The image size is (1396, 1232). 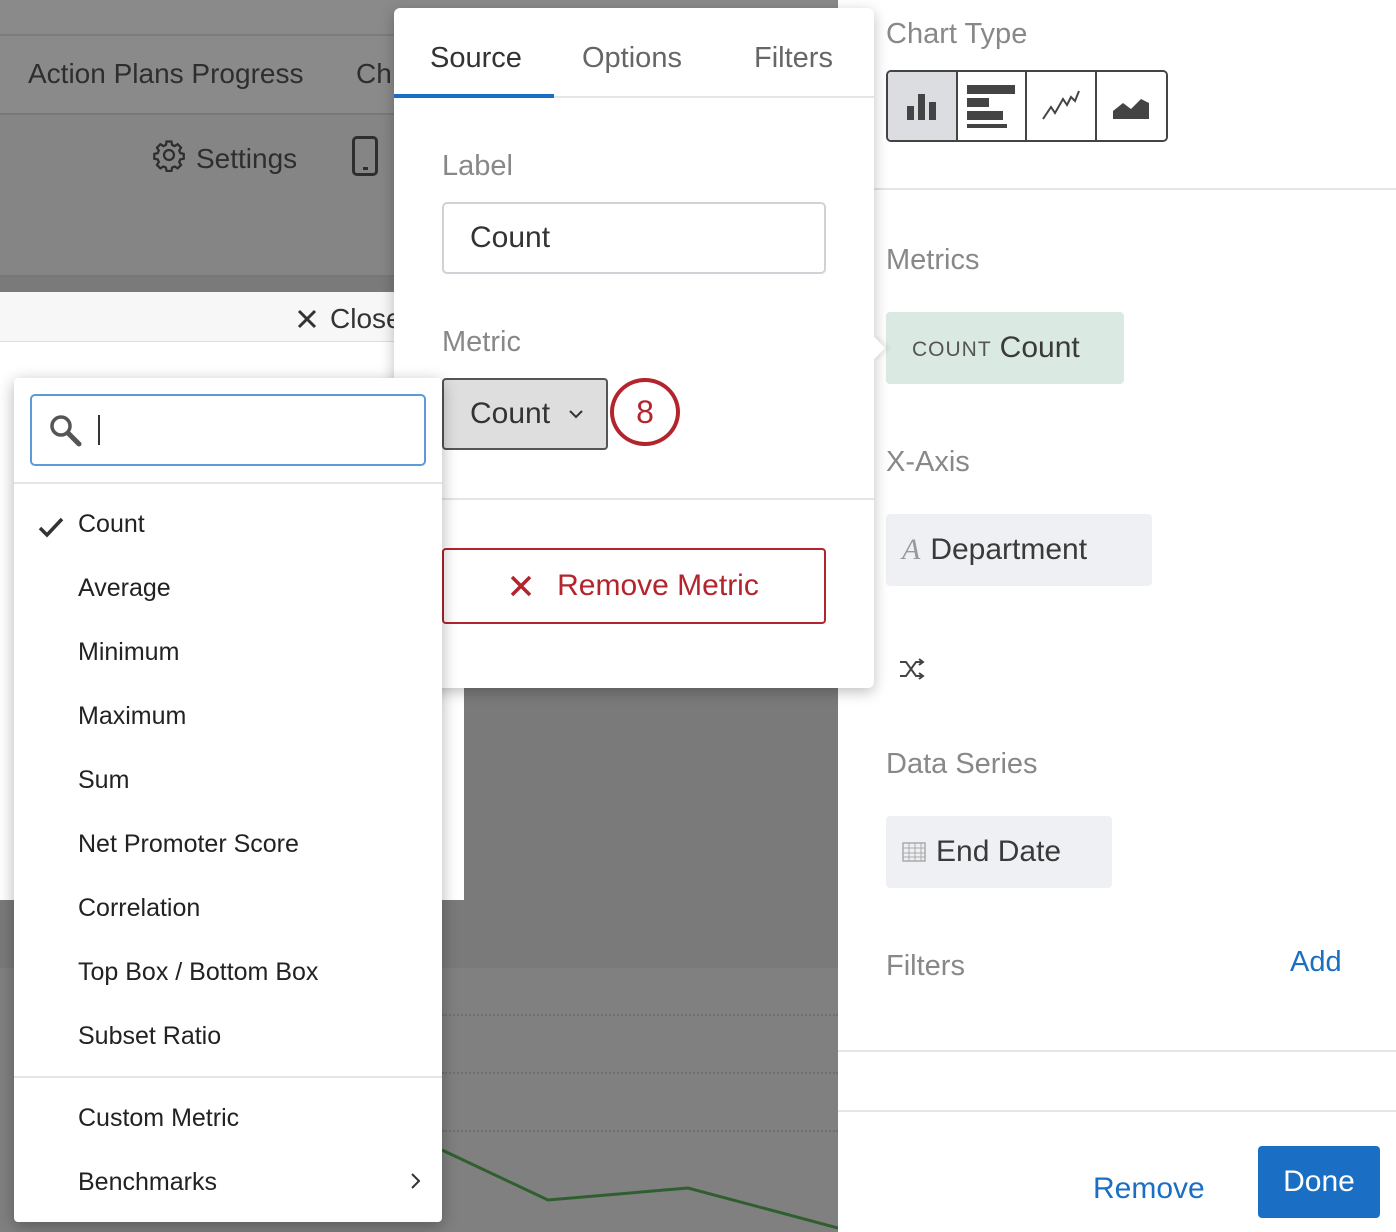 What do you see at coordinates (128, 652) in the screenshot?
I see `menu-item-minimum: Minimum` at bounding box center [128, 652].